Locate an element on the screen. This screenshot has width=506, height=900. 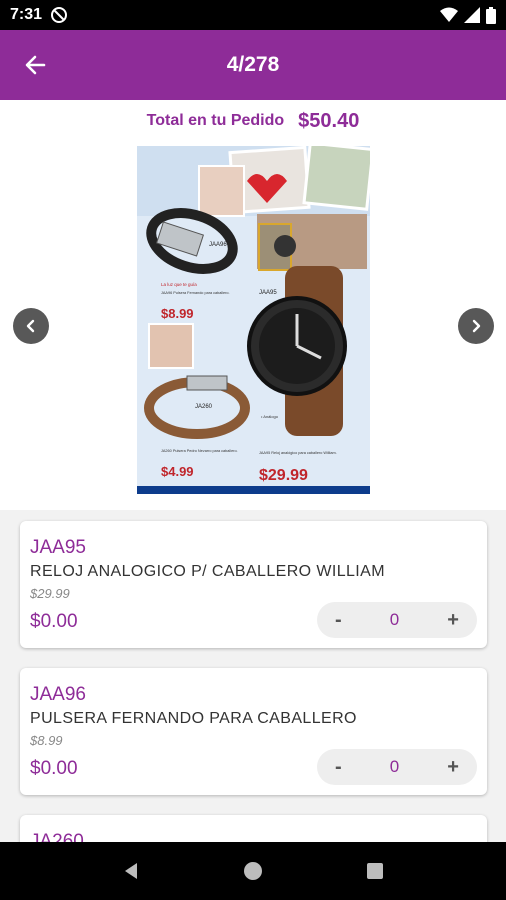
wifi-icon is located at coordinates (449, 14).